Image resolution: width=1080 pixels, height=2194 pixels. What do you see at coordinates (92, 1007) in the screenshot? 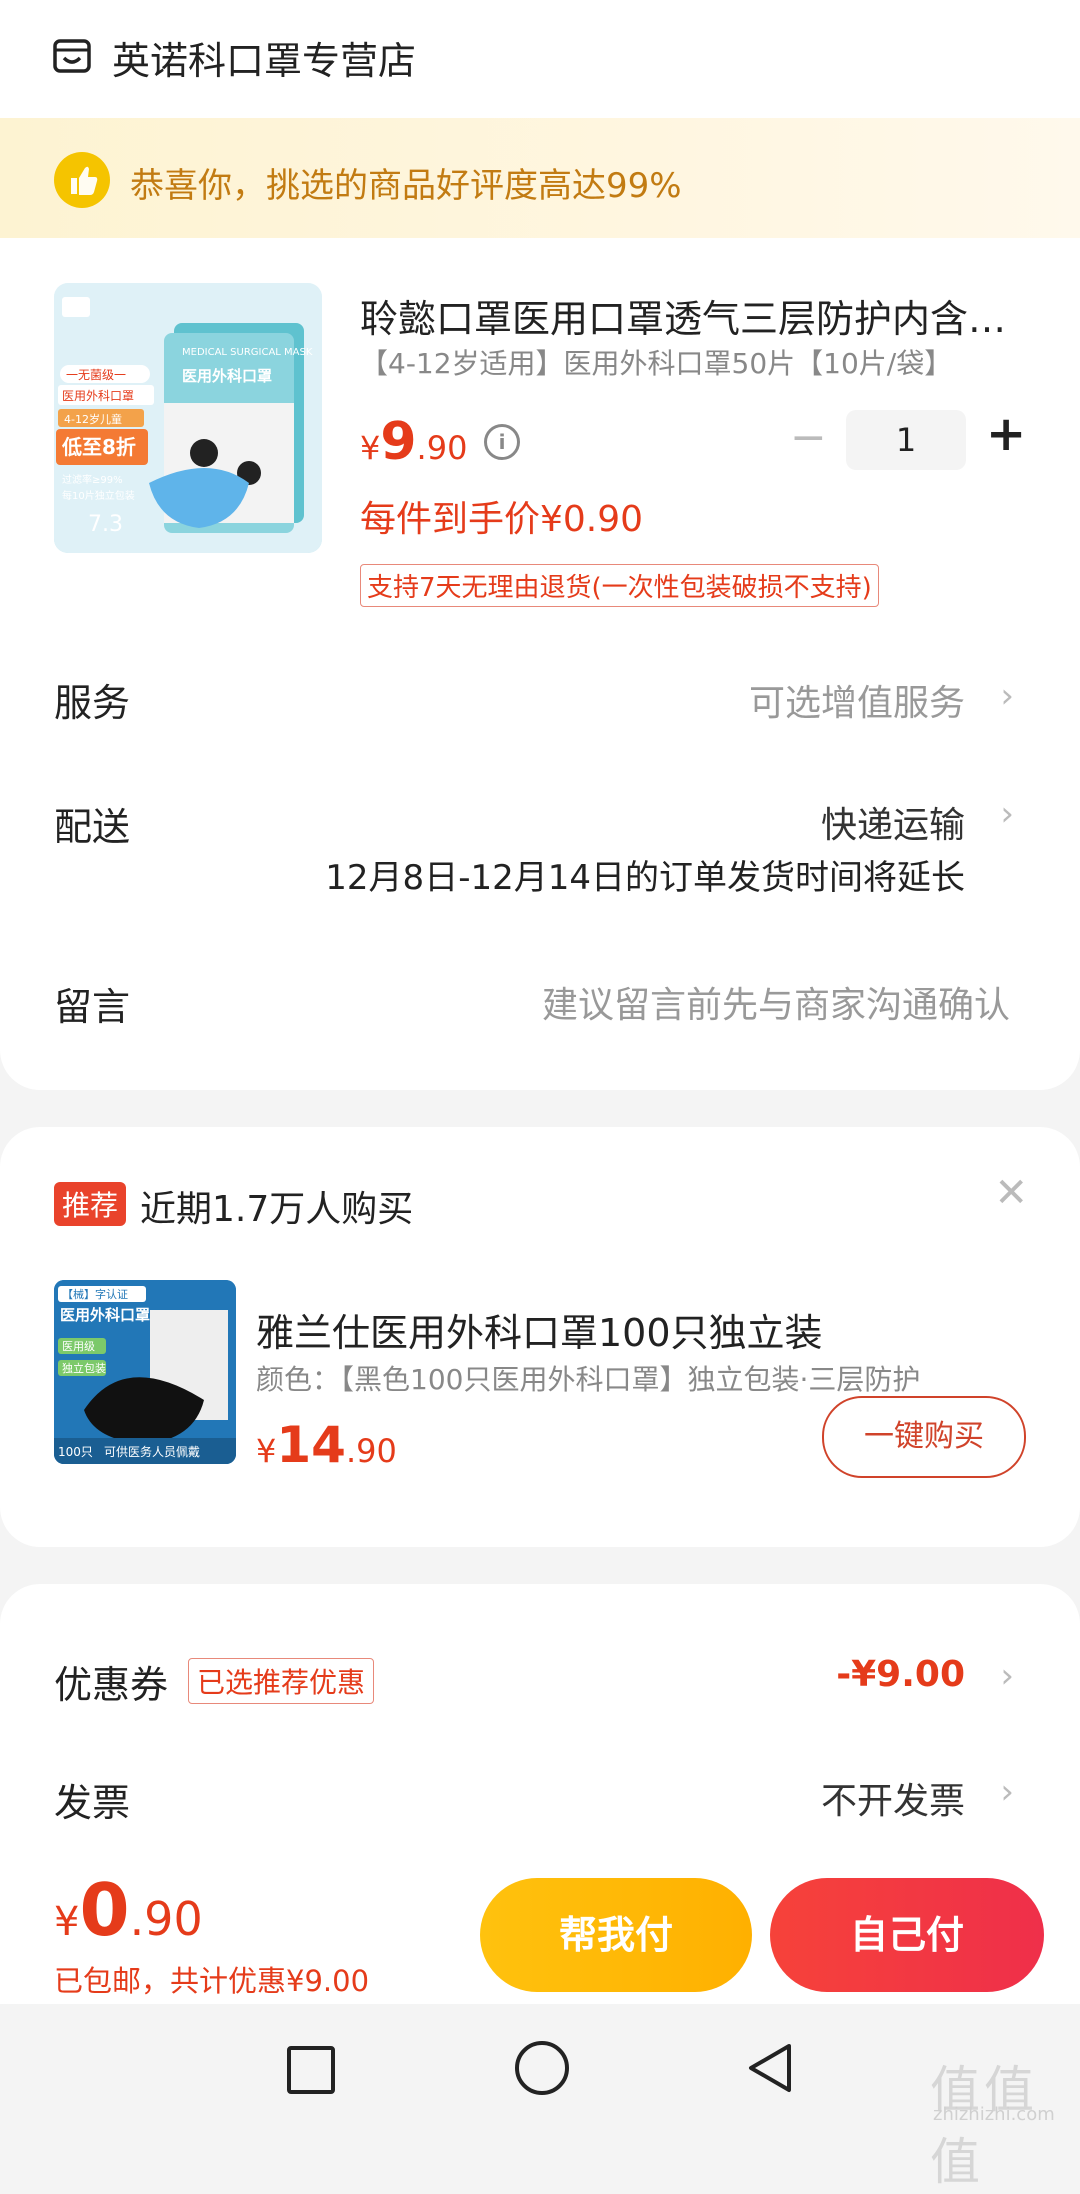
I see `message-label: 留言` at bounding box center [92, 1007].